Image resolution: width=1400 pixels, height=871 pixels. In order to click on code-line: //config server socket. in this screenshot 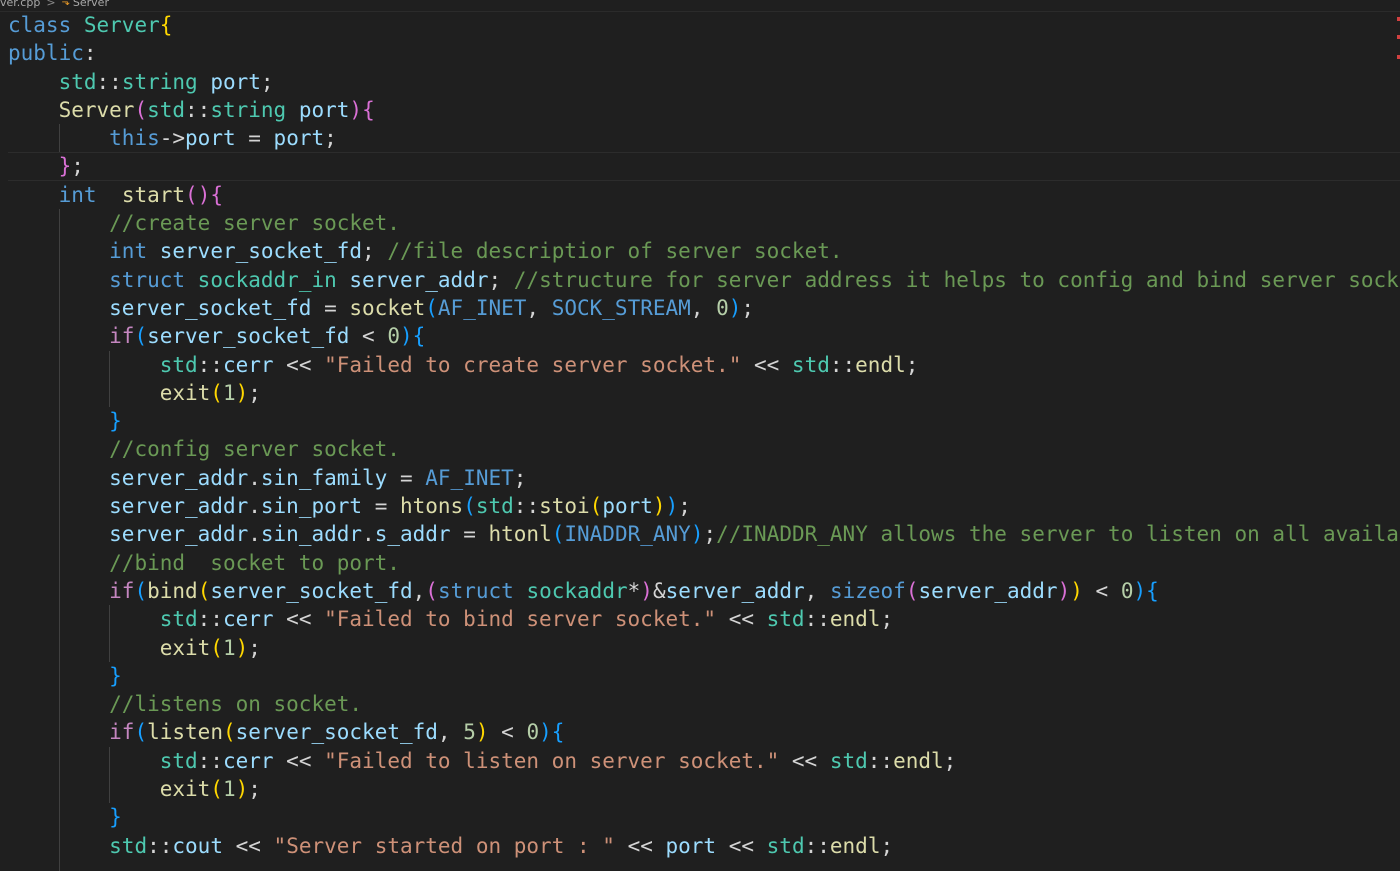, I will do `click(704, 449)`.